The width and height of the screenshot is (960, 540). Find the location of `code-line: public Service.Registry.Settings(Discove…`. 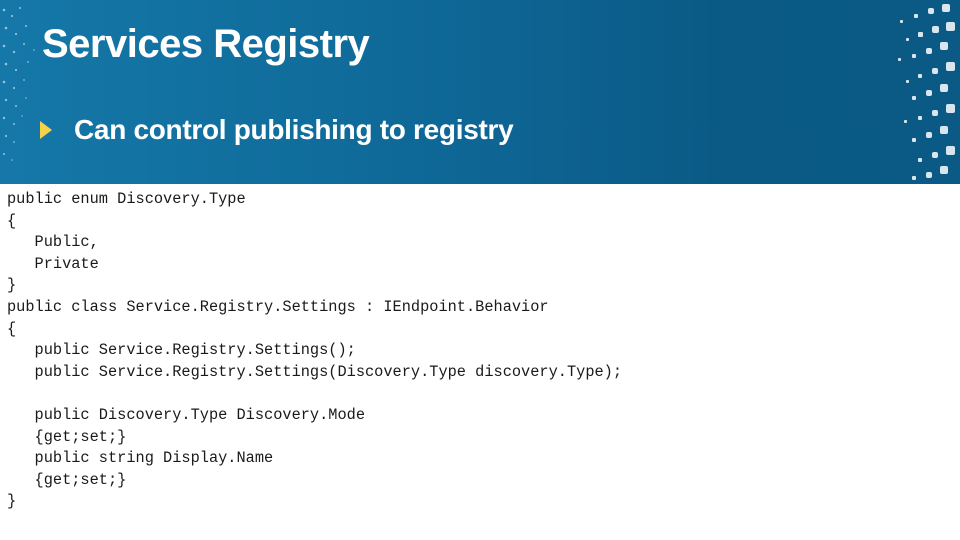

code-line: public Service.Registry.Settings(Discove… is located at coordinates (315, 371).